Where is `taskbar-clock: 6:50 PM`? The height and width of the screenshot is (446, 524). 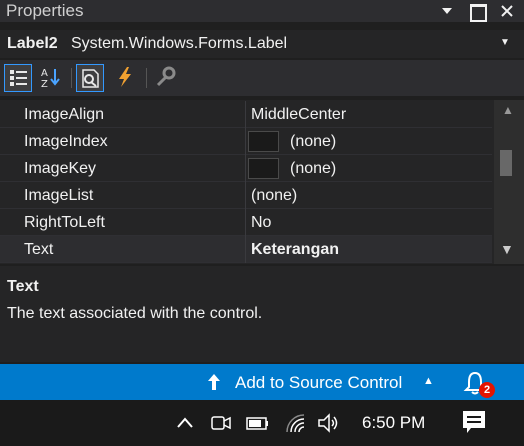
taskbar-clock: 6:50 PM is located at coordinates (393, 423).